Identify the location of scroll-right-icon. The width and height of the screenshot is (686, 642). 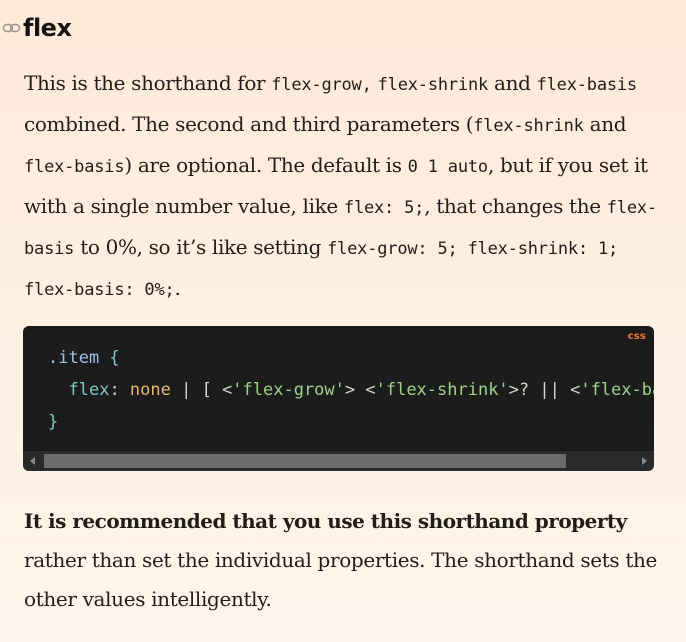
(644, 461).